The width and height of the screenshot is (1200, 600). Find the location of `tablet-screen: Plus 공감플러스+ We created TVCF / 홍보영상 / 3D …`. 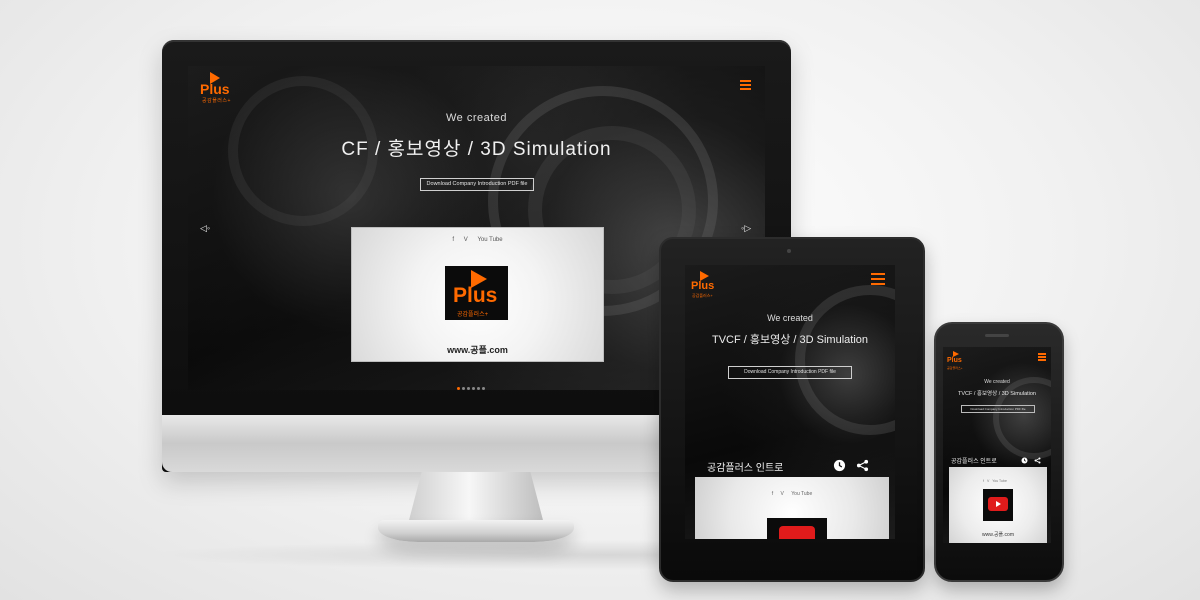

tablet-screen: Plus 공감플러스+ We created TVCF / 홍보영상 / 3D … is located at coordinates (790, 402).